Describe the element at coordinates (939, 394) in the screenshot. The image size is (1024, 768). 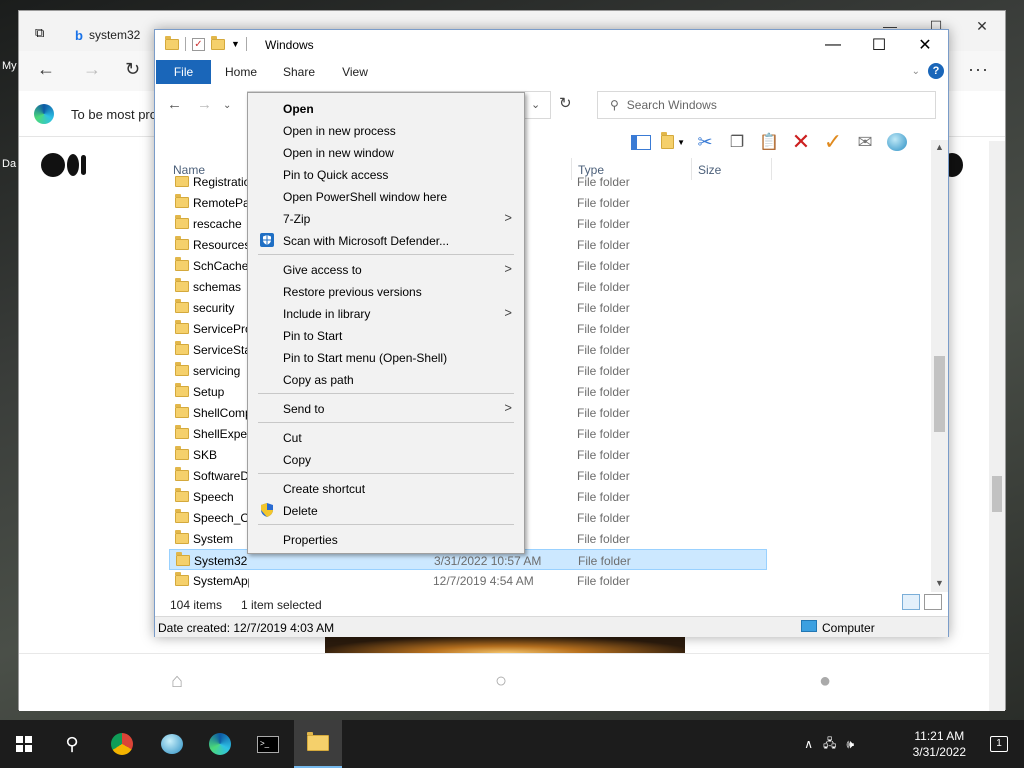
I see `scroll-thumb` at that location.